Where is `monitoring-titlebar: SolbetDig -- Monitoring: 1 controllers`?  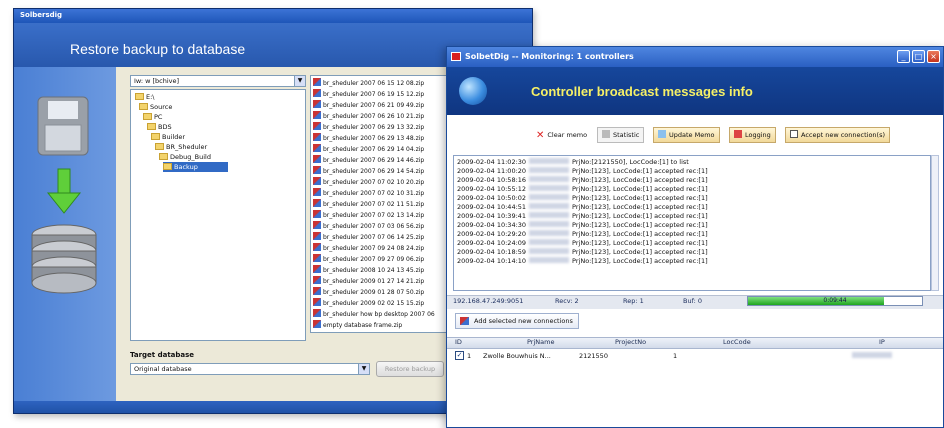 monitoring-titlebar: SolbetDig -- Monitoring: 1 controllers is located at coordinates (695, 57).